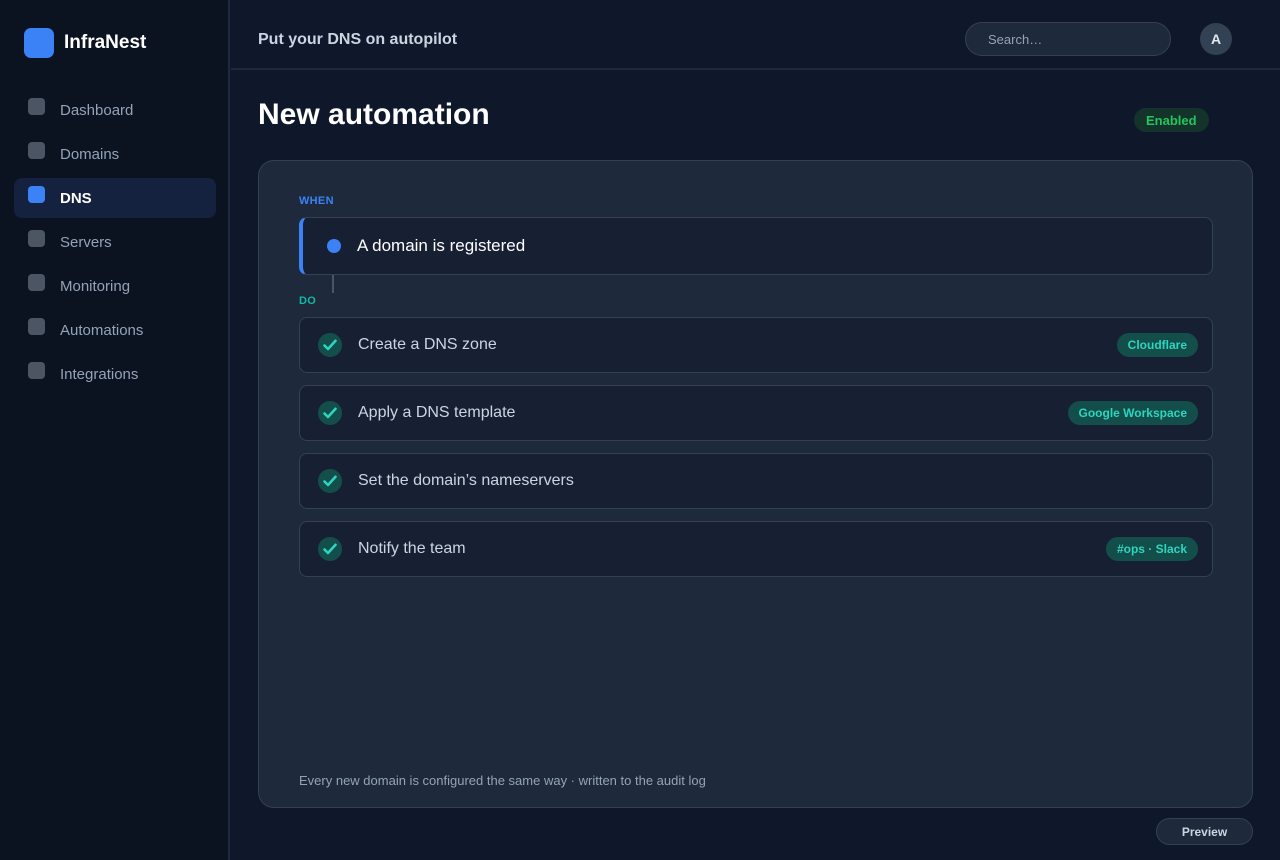 The width and height of the screenshot is (1280, 860). I want to click on brand: InfraNest, so click(85, 43).